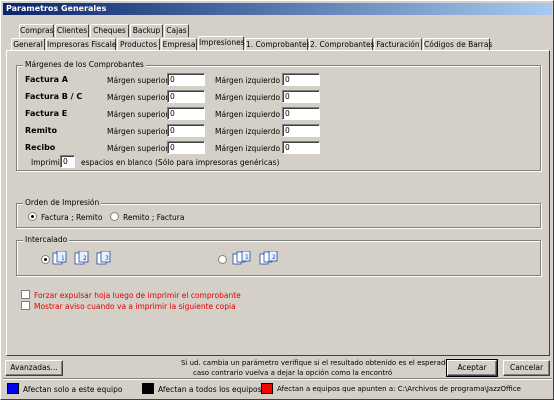 This screenshot has width=554, height=400. What do you see at coordinates (301, 79) in the screenshot?
I see `factura-a-left-input: 0` at bounding box center [301, 79].